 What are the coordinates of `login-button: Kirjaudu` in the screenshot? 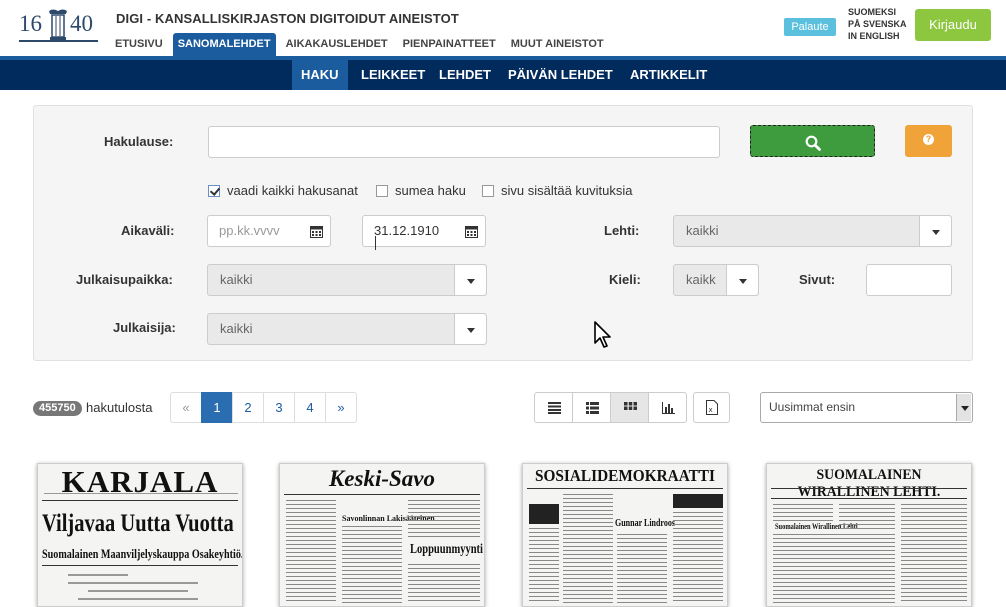 It's located at (953, 25).